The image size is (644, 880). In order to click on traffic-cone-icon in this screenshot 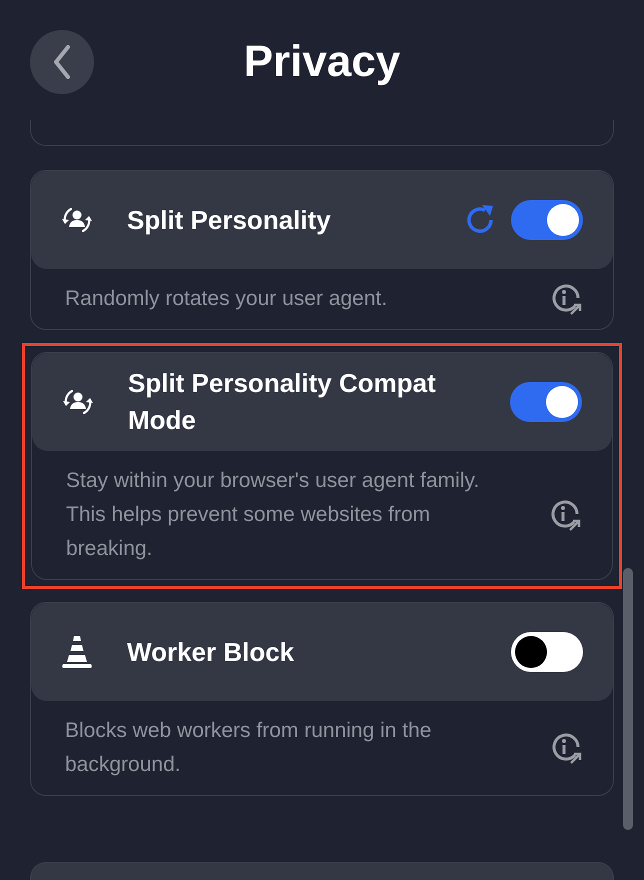, I will do `click(77, 652)`.